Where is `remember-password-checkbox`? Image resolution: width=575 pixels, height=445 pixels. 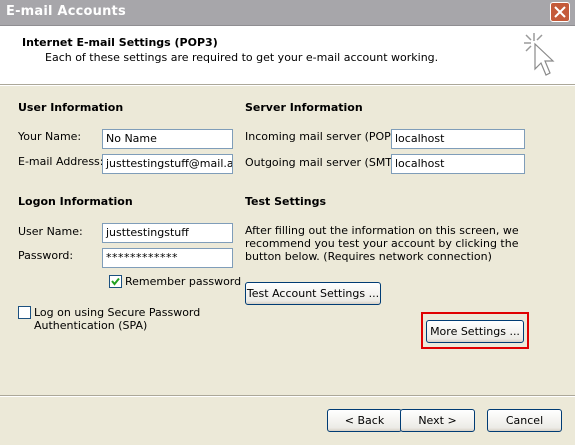 remember-password-checkbox is located at coordinates (115, 281).